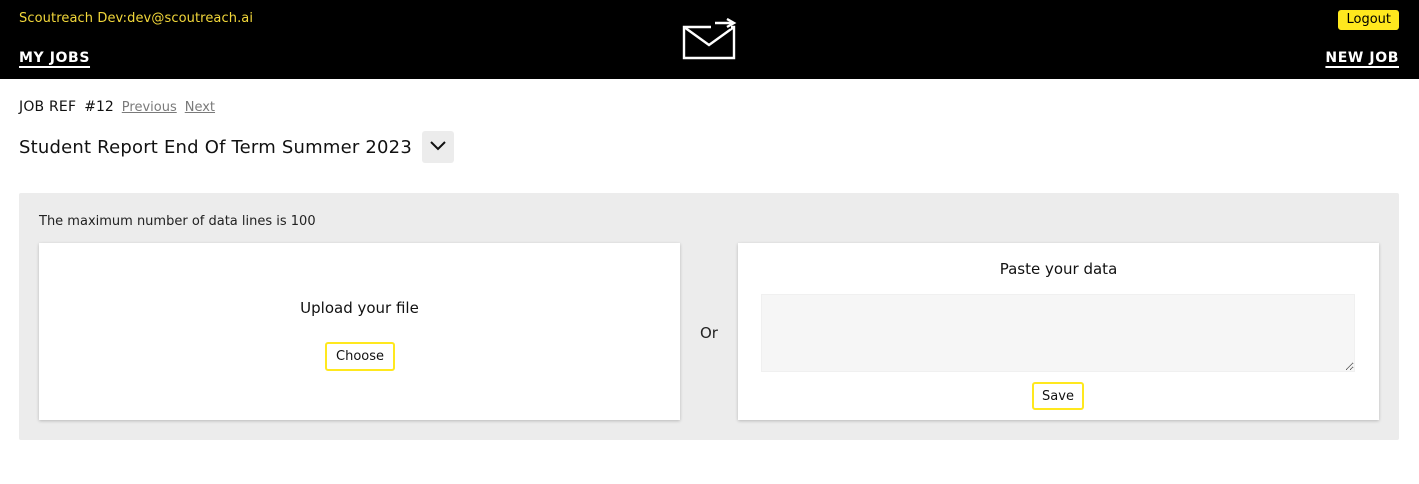 The image size is (1419, 484). Describe the element at coordinates (99, 107) in the screenshot. I see `job-ref-number: #12` at that location.